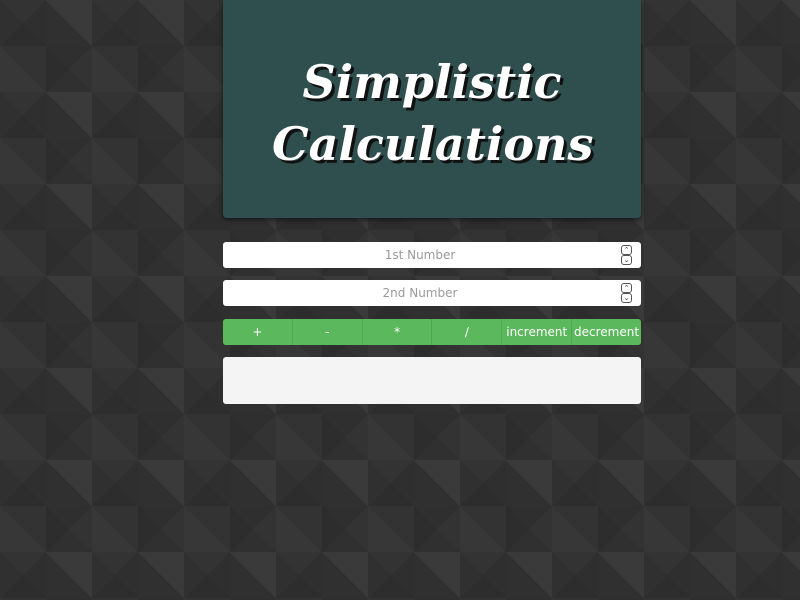 The height and width of the screenshot is (600, 800). What do you see at coordinates (258, 332) in the screenshot?
I see `add-button: +` at bounding box center [258, 332].